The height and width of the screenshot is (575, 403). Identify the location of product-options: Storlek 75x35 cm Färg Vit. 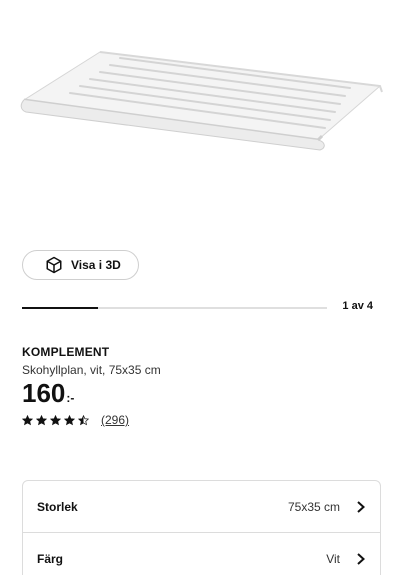
(201, 527).